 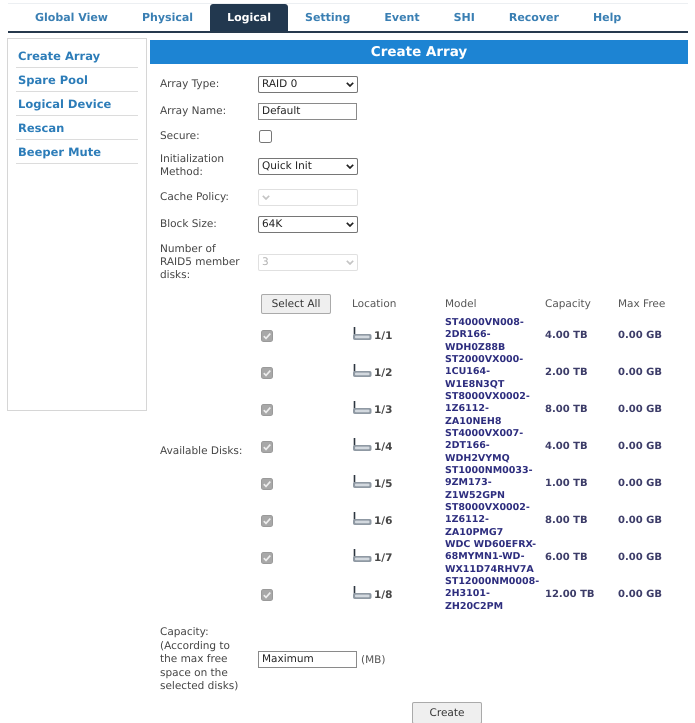 I want to click on text-field: Default, so click(x=307, y=111).